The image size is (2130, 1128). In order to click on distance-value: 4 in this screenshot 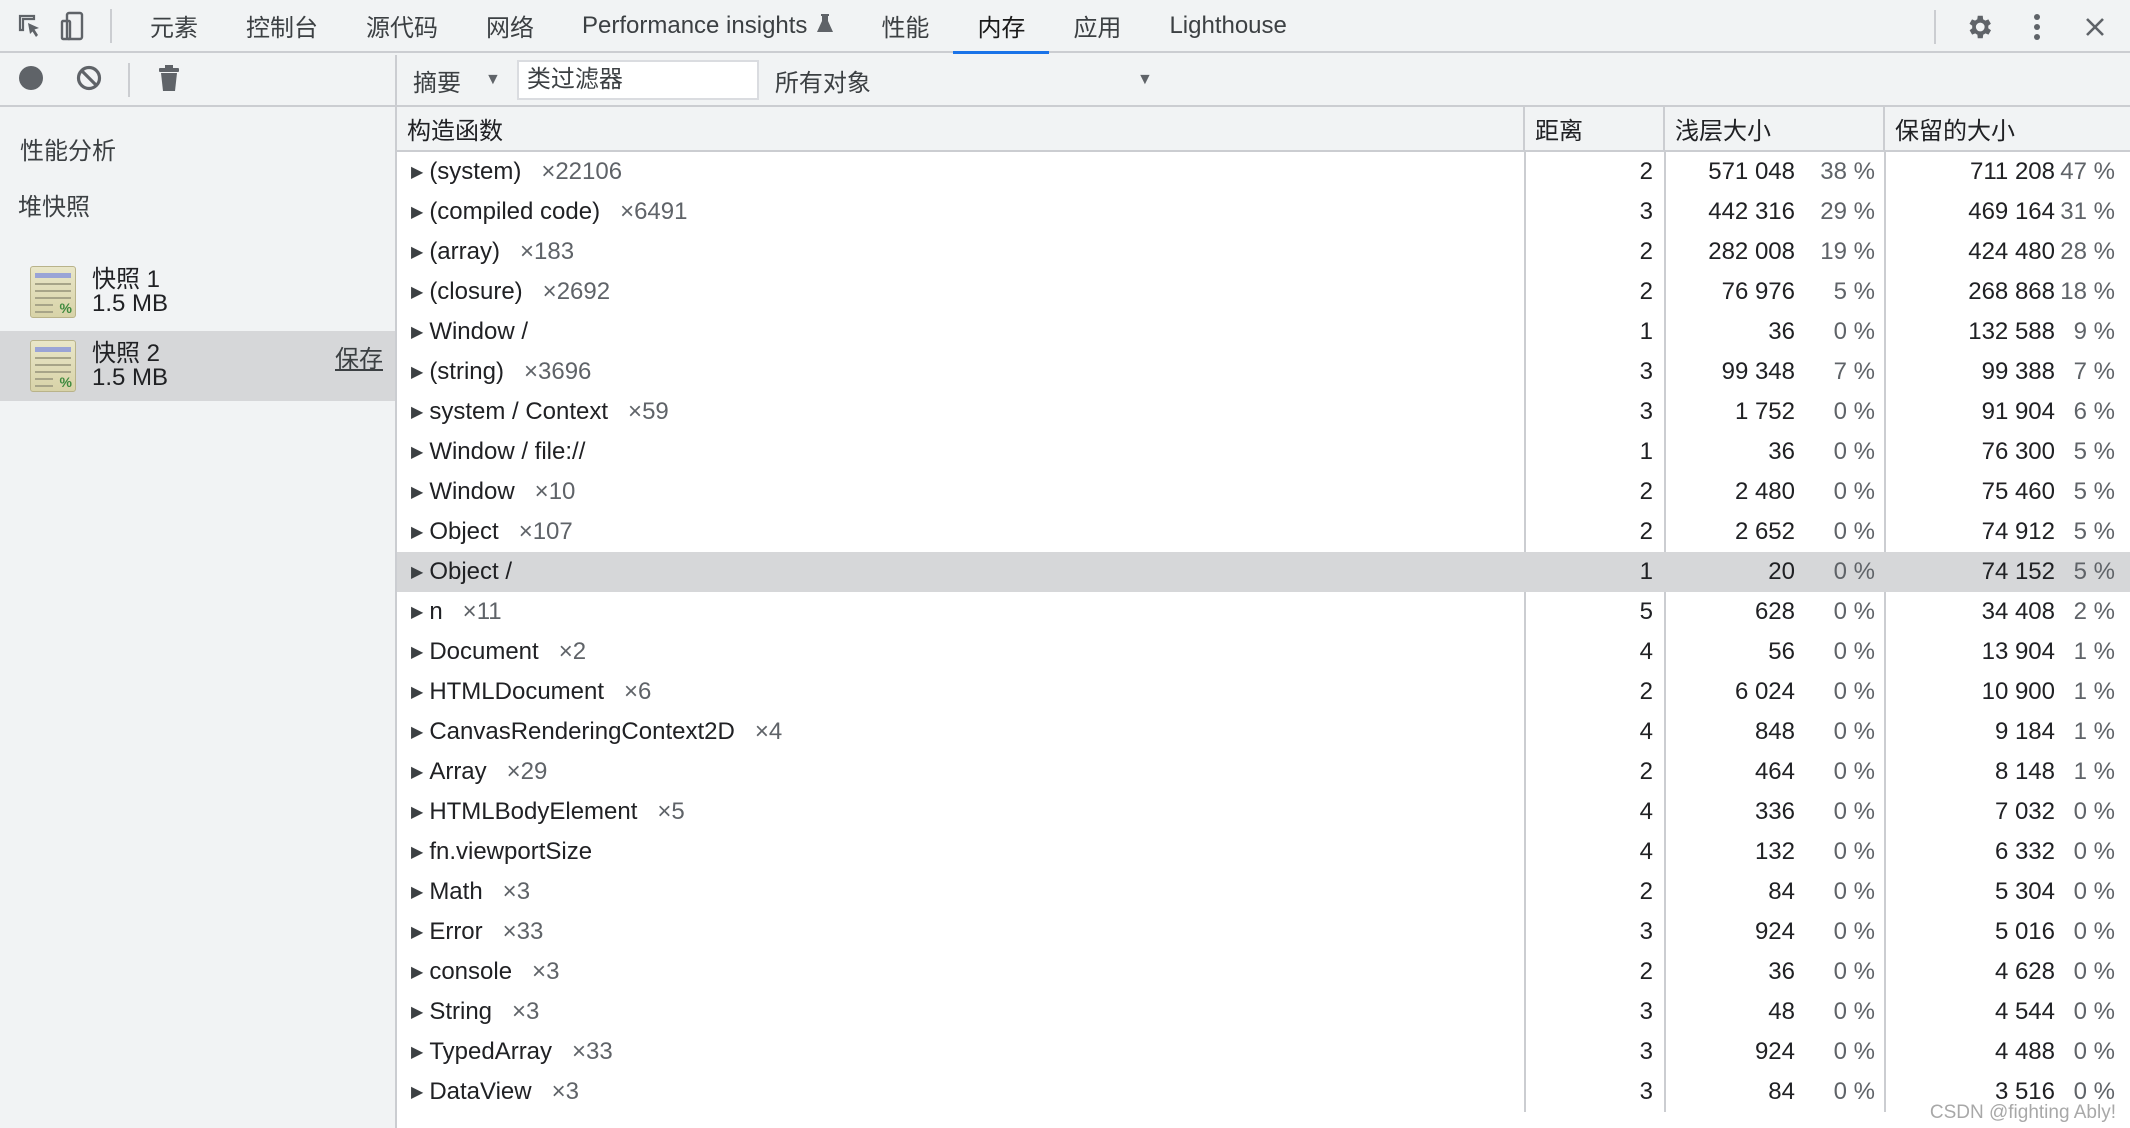, I will do `click(1646, 651)`.